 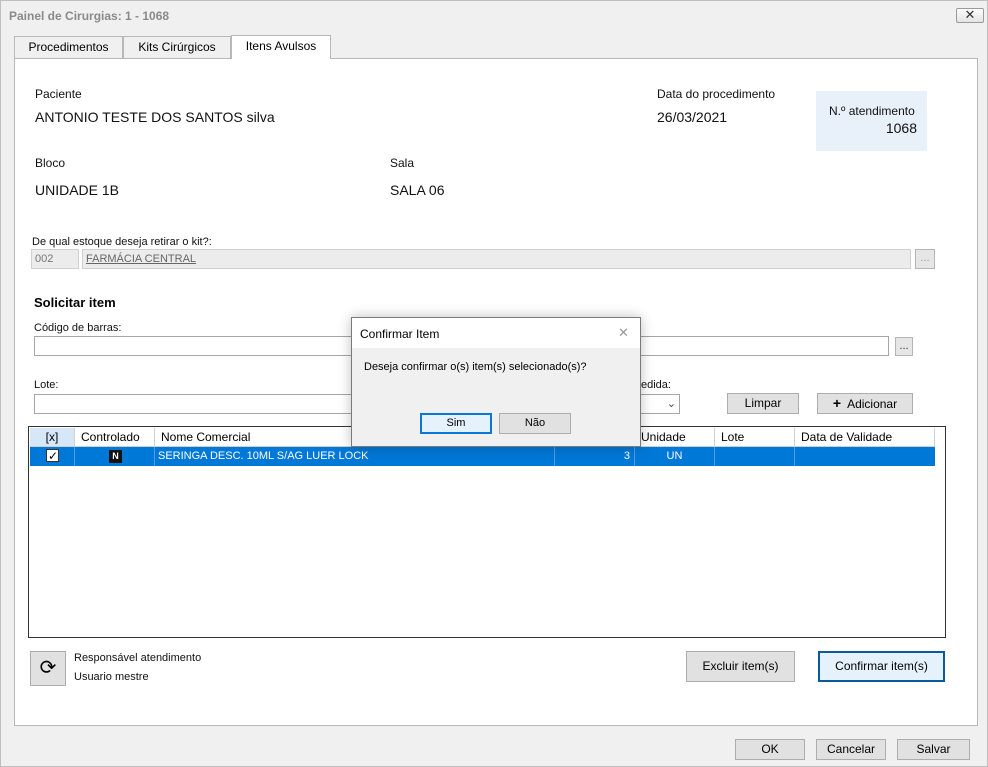 I want to click on tab-kits-cirurgicos: Kits Cirúrgicos, so click(x=177, y=47).